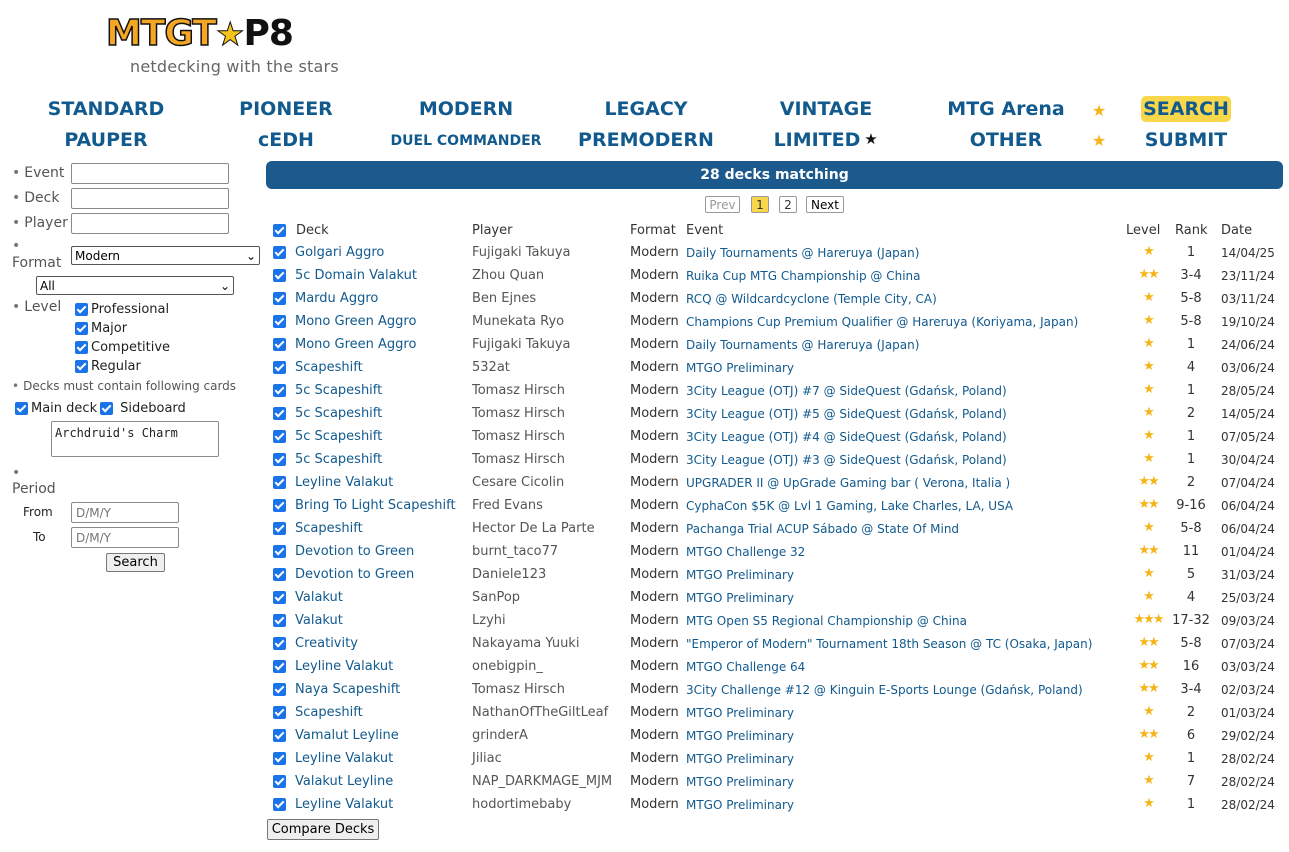 This screenshot has height=852, width=1289. What do you see at coordinates (106, 109) in the screenshot?
I see `nav-standard: STANDARD` at bounding box center [106, 109].